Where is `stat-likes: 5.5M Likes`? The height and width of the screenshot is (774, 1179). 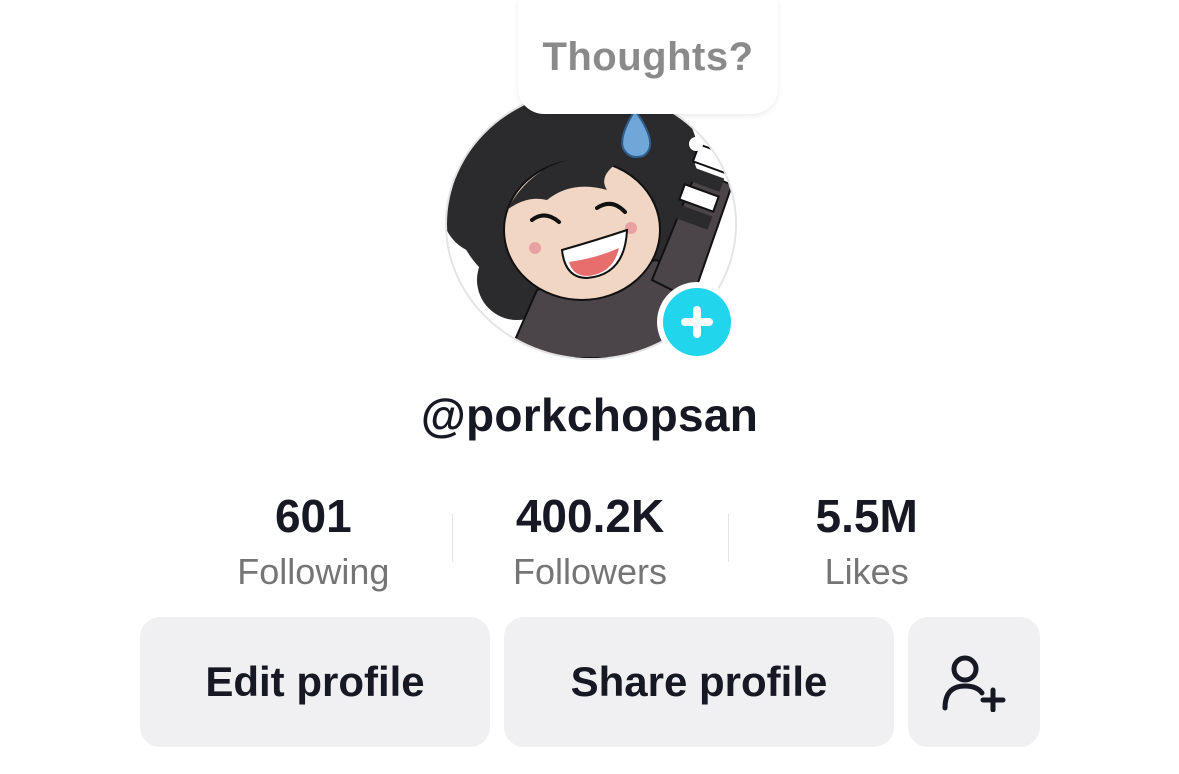 stat-likes: 5.5M Likes is located at coordinates (866, 543).